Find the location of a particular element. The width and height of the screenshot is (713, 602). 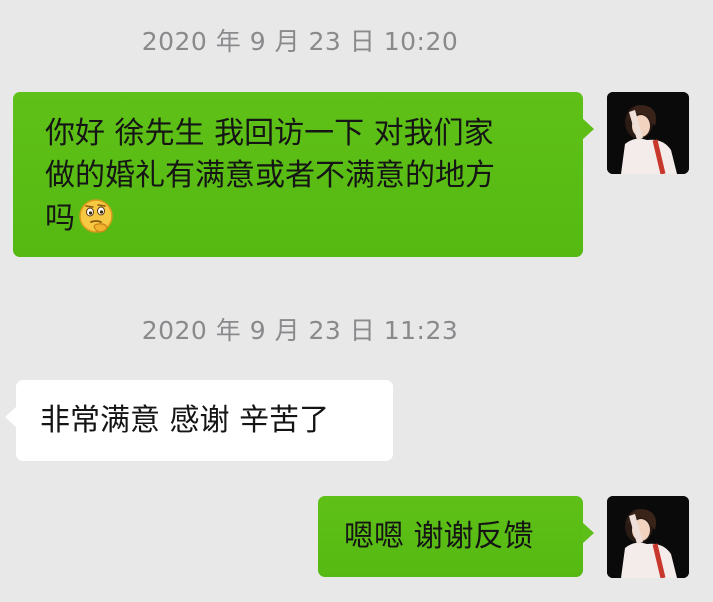

message-text: 非常满意 感谢 辛苦了 is located at coordinates (185, 420).